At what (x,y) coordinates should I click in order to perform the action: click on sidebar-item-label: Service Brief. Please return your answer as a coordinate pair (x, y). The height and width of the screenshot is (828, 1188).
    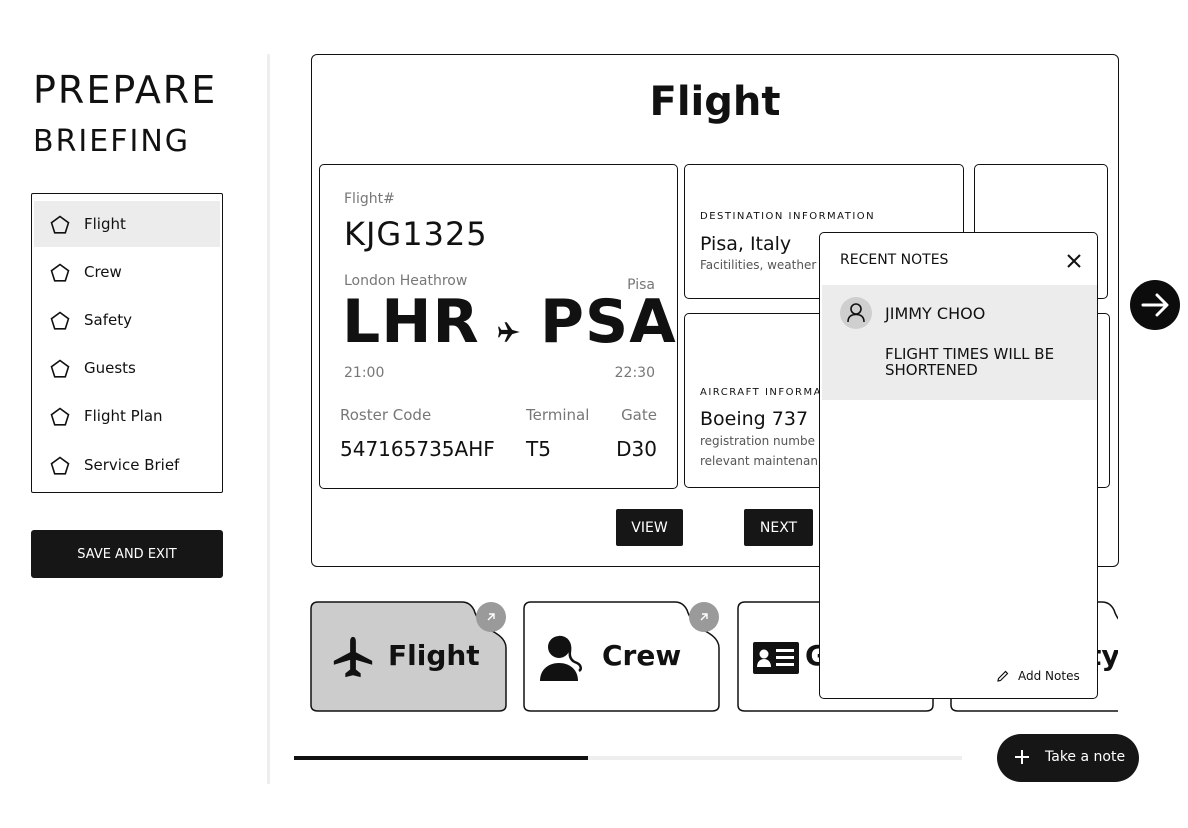
    Looking at the image, I should click on (132, 465).